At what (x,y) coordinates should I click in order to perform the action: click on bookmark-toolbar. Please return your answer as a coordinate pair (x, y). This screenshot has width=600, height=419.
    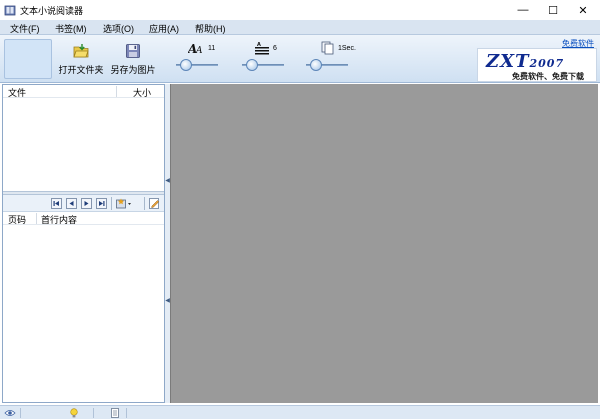
    Looking at the image, I should click on (83, 203).